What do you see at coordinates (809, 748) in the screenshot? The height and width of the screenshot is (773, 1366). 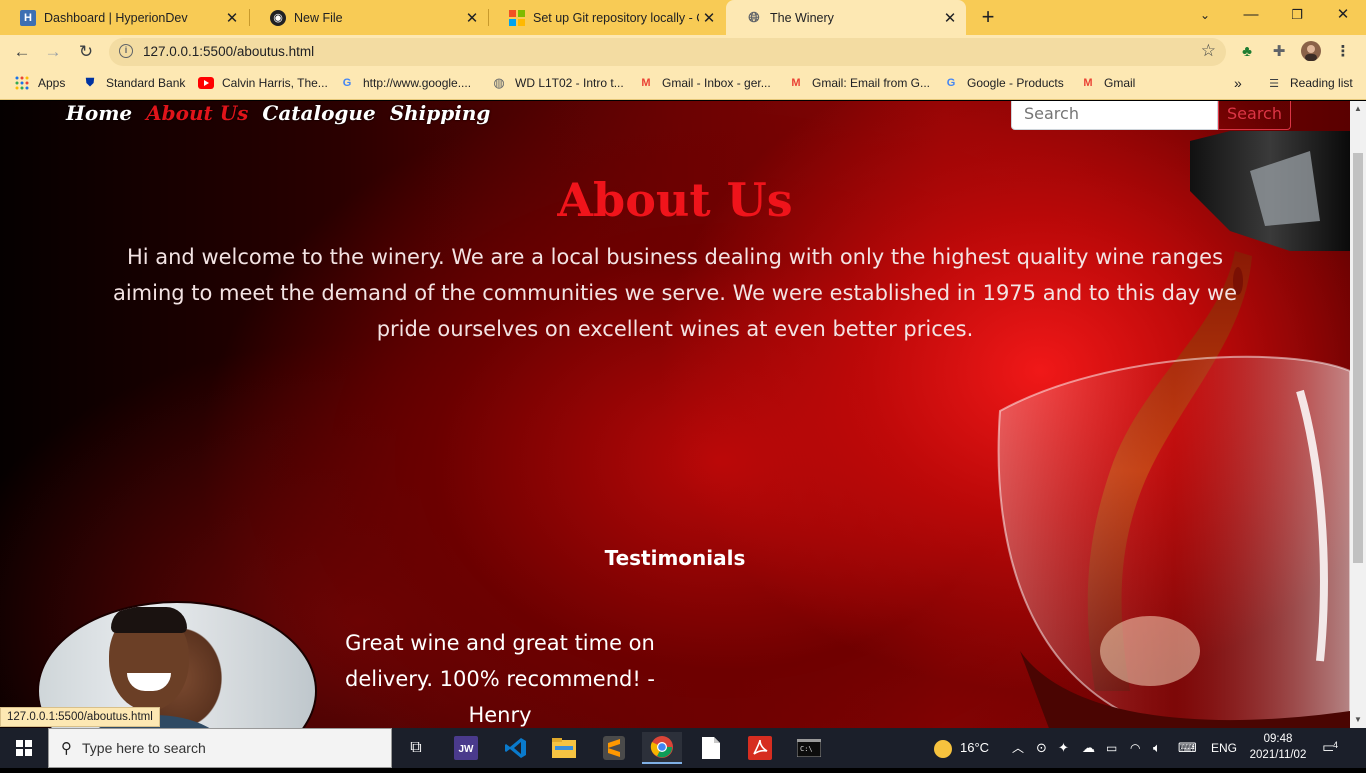 I see `terminal-icon: C:\` at bounding box center [809, 748].